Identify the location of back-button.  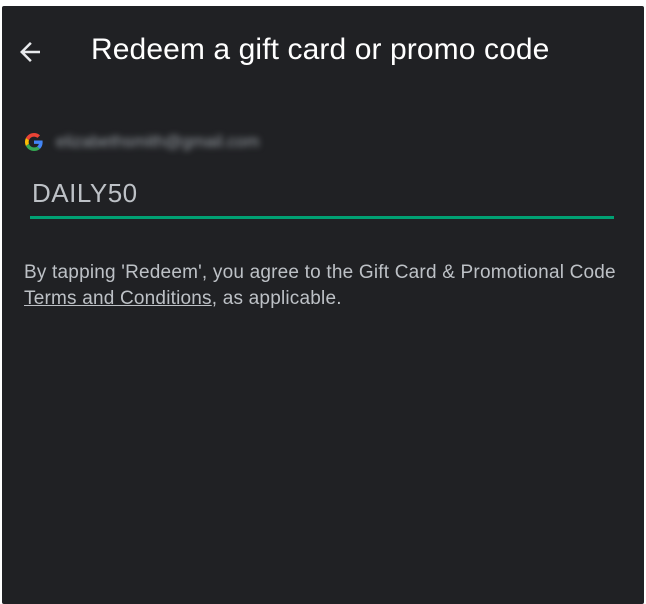
(30, 52).